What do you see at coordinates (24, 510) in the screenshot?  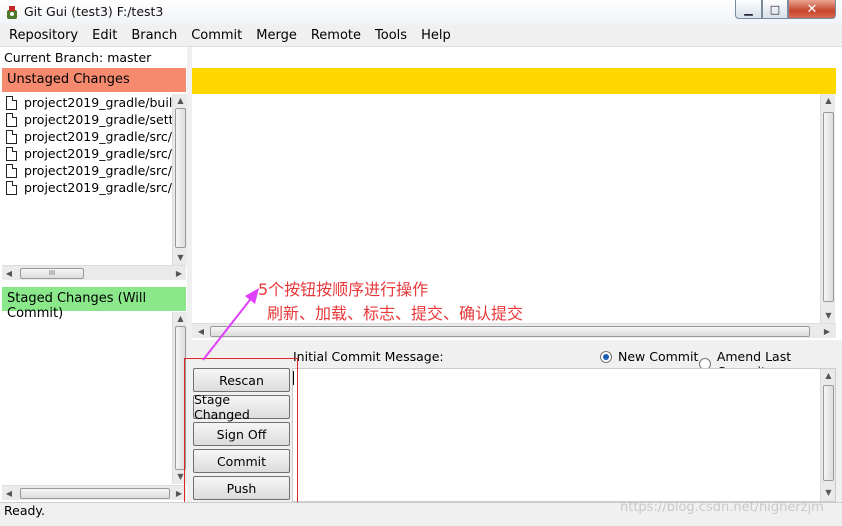 I see `status-text: Ready.` at bounding box center [24, 510].